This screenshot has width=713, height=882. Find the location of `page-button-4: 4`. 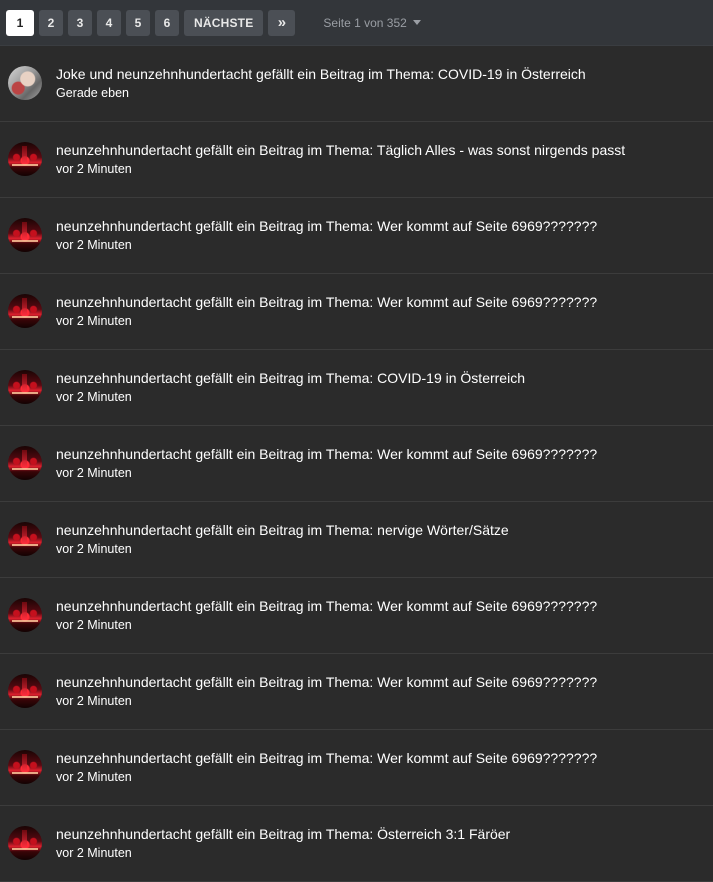

page-button-4: 4 is located at coordinates (109, 22).